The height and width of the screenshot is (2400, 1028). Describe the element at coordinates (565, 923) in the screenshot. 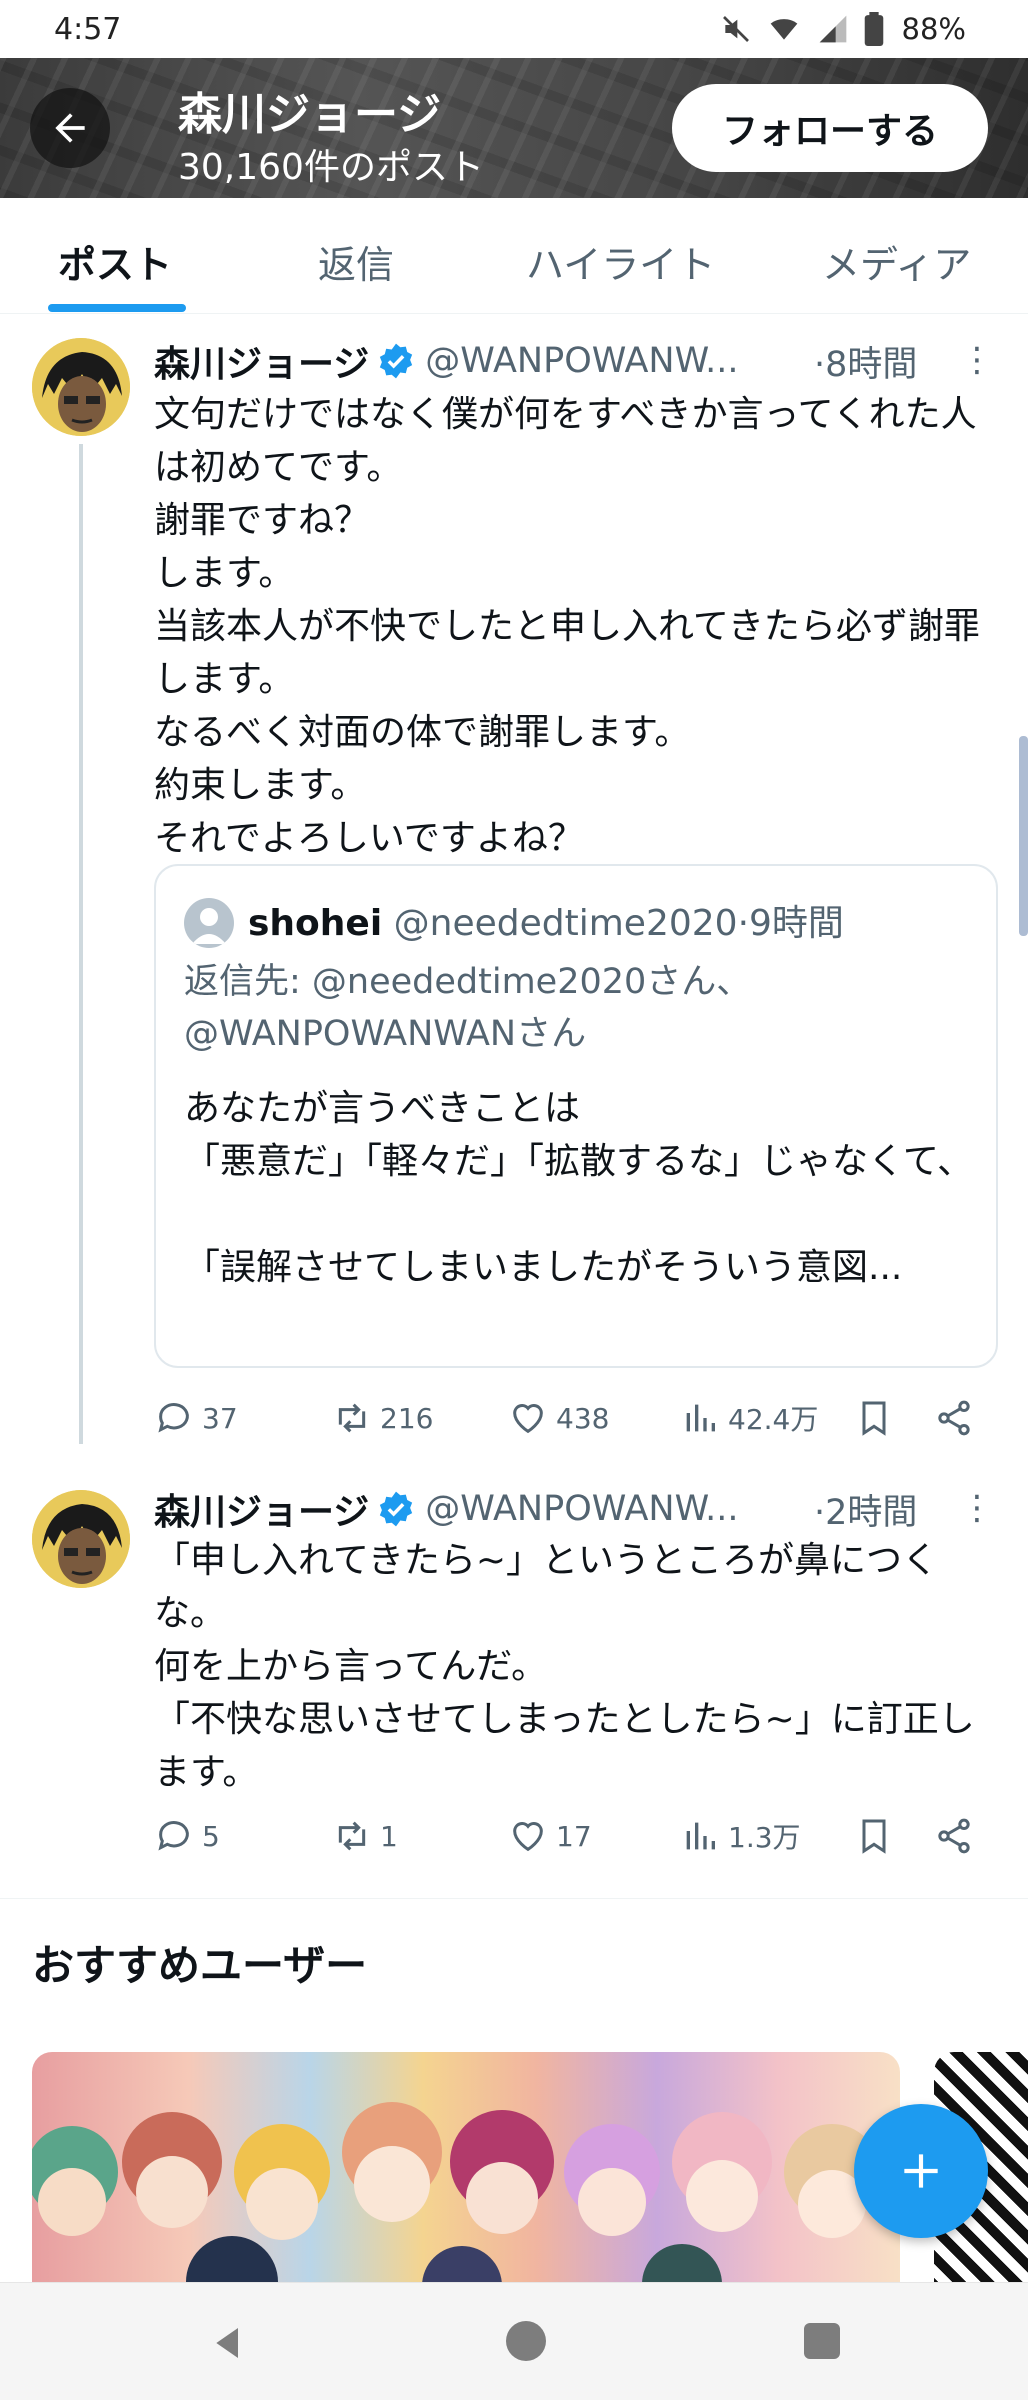

I see `quote-author-handle: @neededtime2020` at that location.